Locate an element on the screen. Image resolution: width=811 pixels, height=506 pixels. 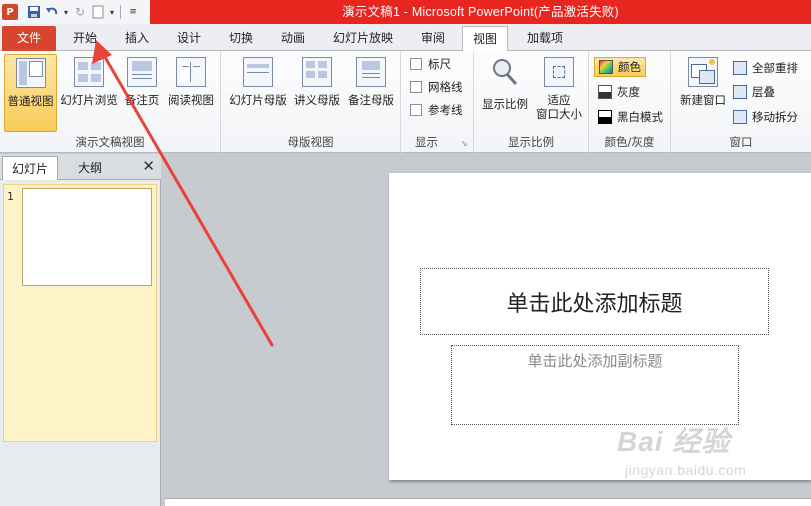
fit-label-line1: 适应 is located at coordinates (559, 100).